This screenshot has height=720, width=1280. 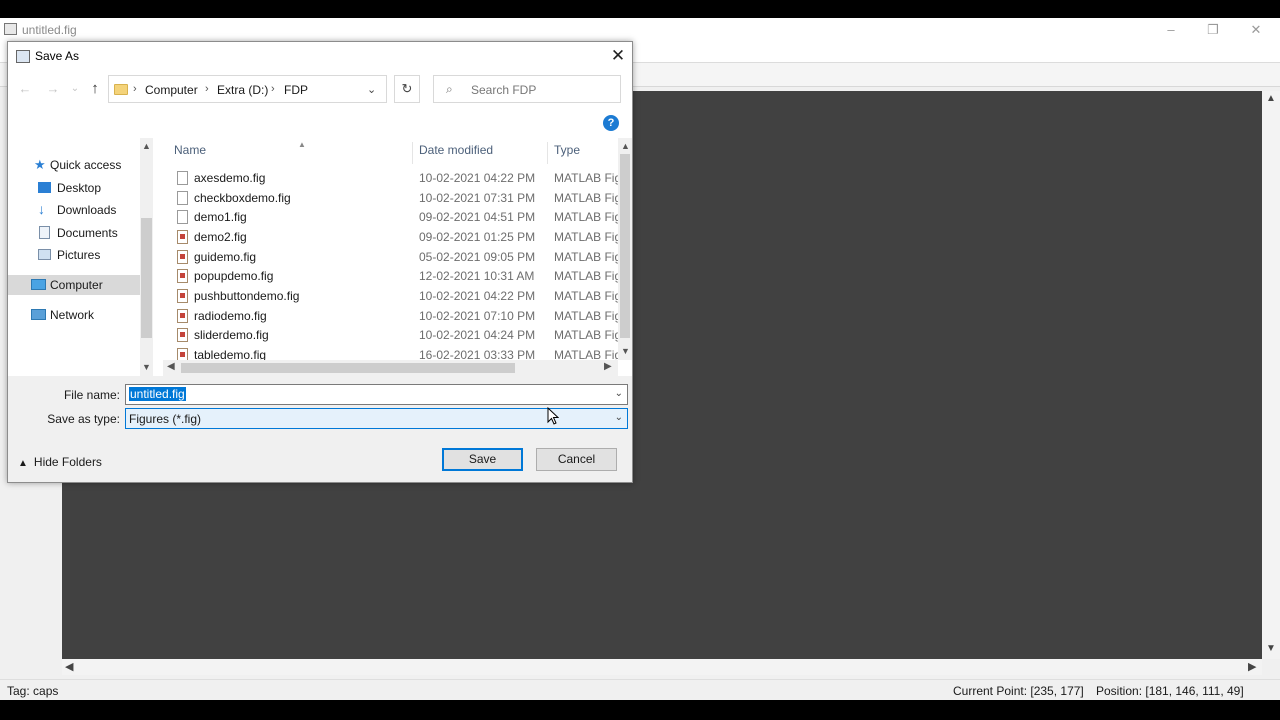 What do you see at coordinates (320, 123) in the screenshot?
I see `command-bar: ?` at bounding box center [320, 123].